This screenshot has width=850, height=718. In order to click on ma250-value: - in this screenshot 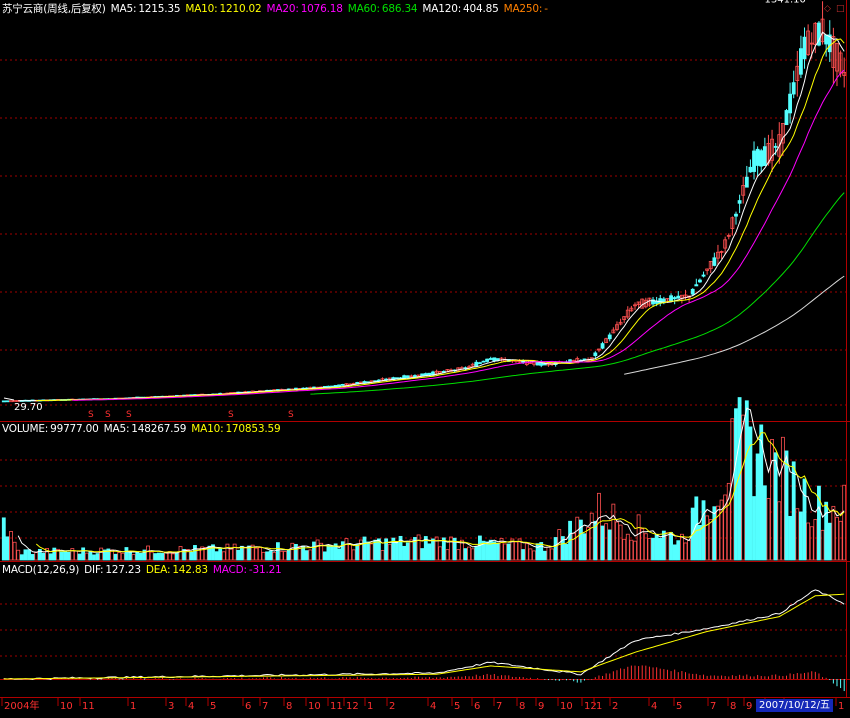, I will do `click(546, 9)`.